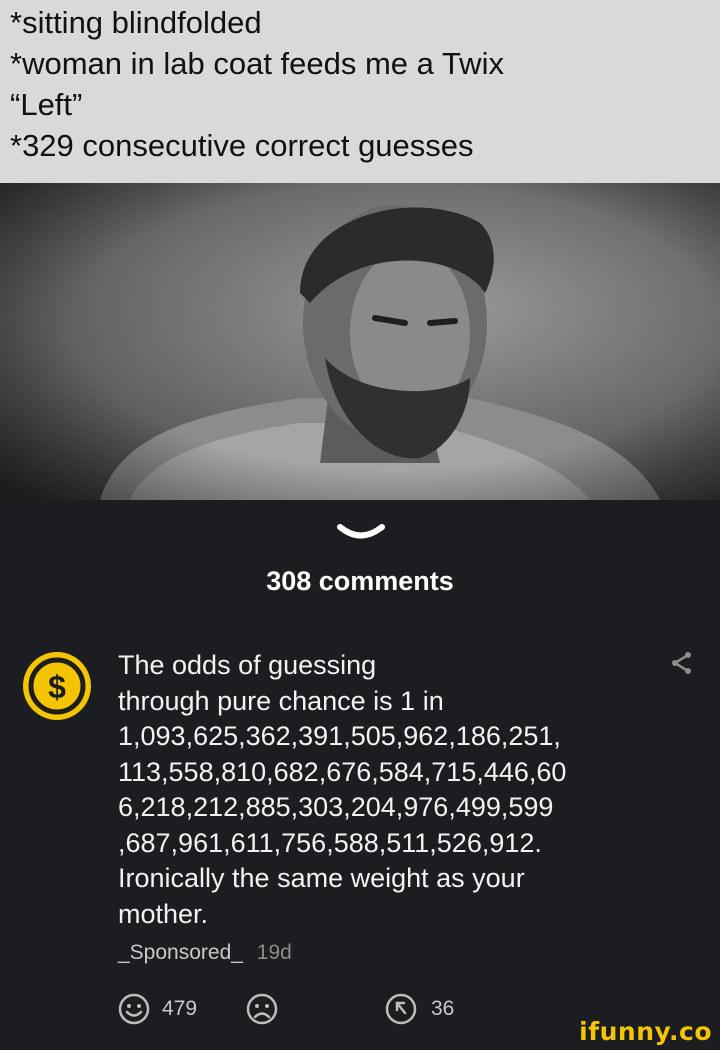 The width and height of the screenshot is (720, 1050). I want to click on comment-line: ,687,961,611,756,588,511,526,912., so click(330, 842).